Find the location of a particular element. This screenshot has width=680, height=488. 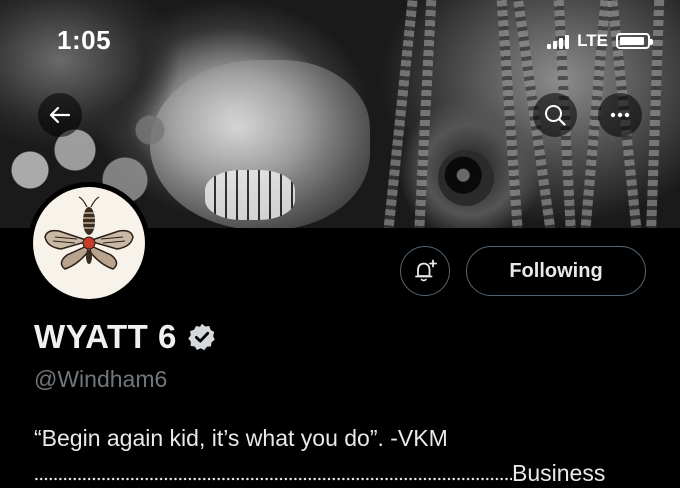

bio-dotted-separator is located at coordinates (273, 471).